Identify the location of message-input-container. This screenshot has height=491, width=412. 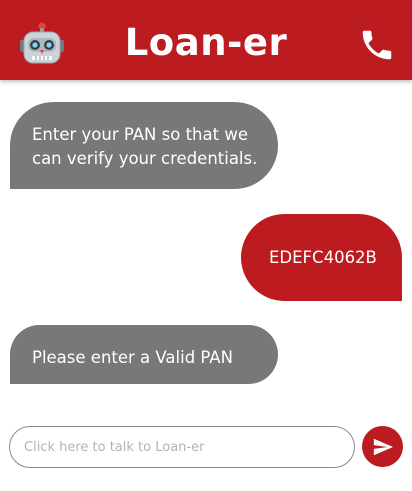
(182, 447).